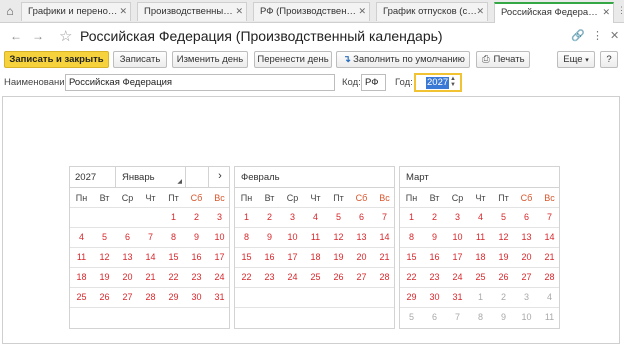 Image resolution: width=624 pixels, height=345 pixels. What do you see at coordinates (210, 59) in the screenshot?
I see `change-day-button: Изменить день` at bounding box center [210, 59].